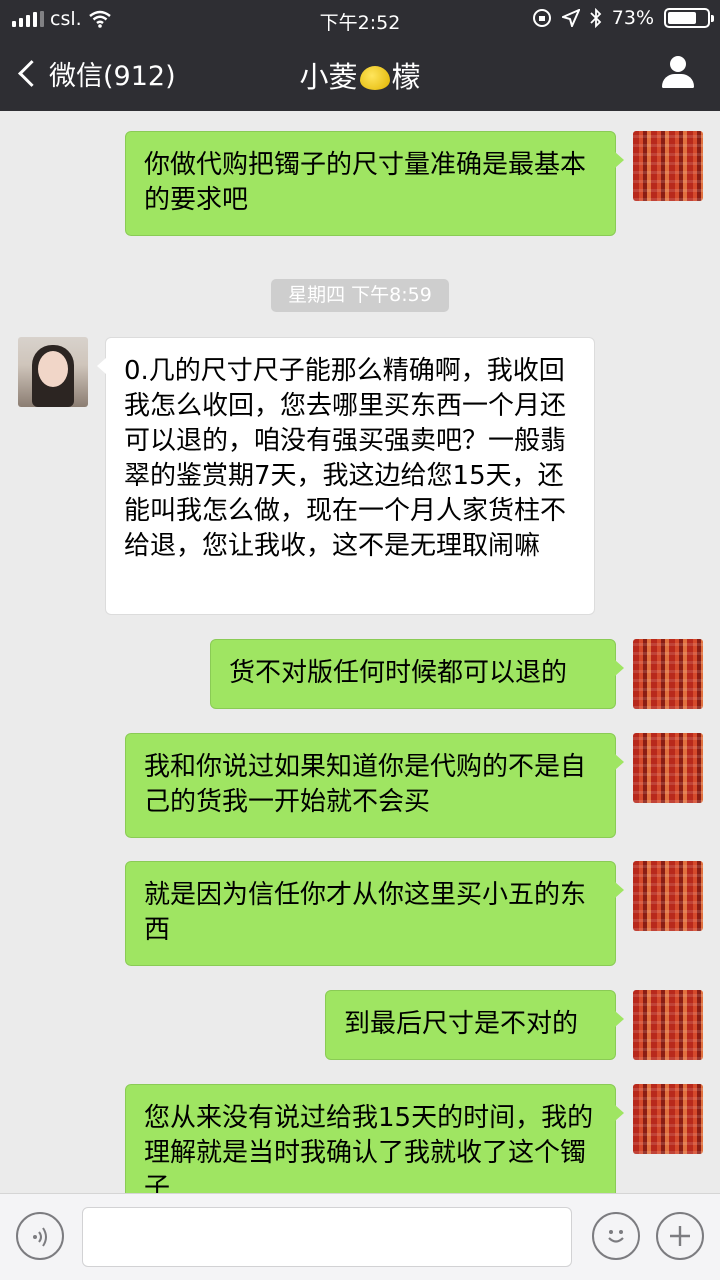 The image size is (720, 1280). I want to click on chat-title: 小菱檬, so click(360, 75).